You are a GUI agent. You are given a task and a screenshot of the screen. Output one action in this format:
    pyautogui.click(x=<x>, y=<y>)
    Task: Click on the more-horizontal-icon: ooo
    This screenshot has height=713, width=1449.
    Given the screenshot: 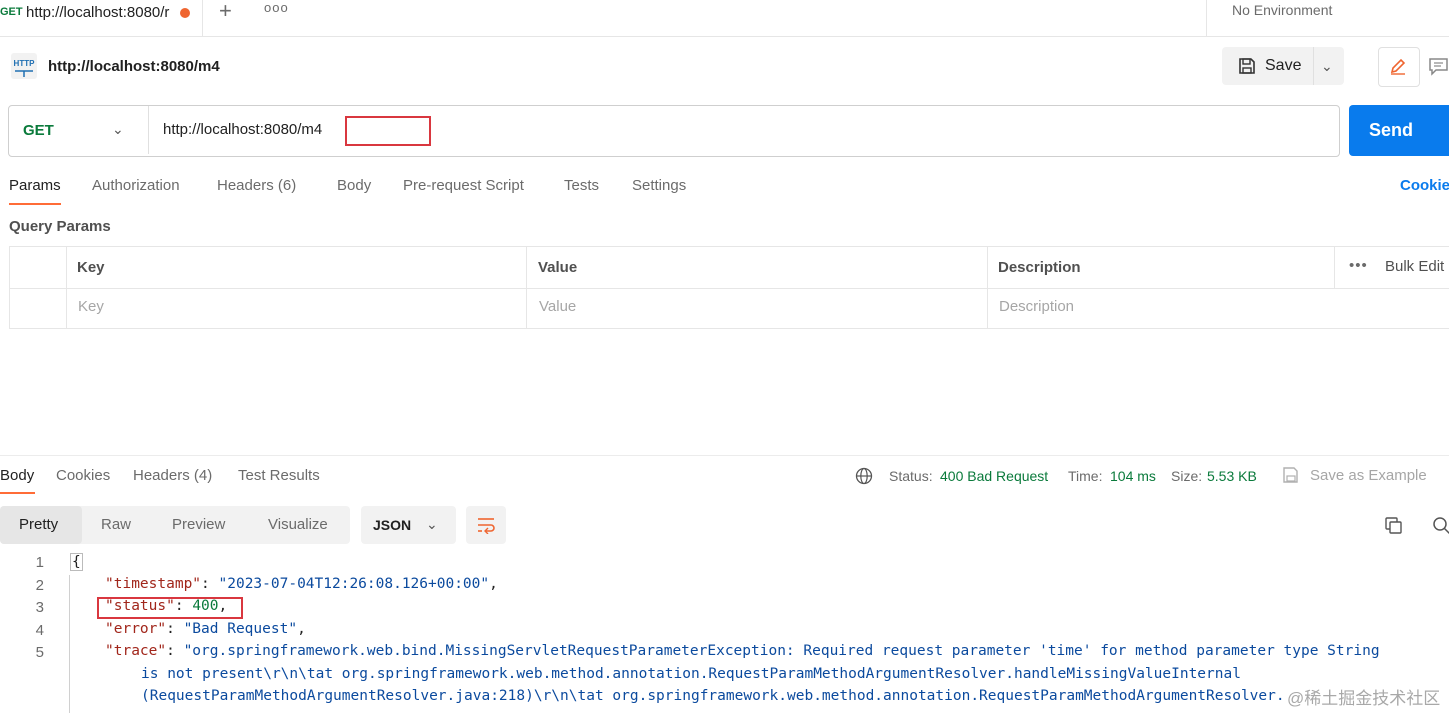 What is the action you would take?
    pyautogui.click(x=276, y=7)
    